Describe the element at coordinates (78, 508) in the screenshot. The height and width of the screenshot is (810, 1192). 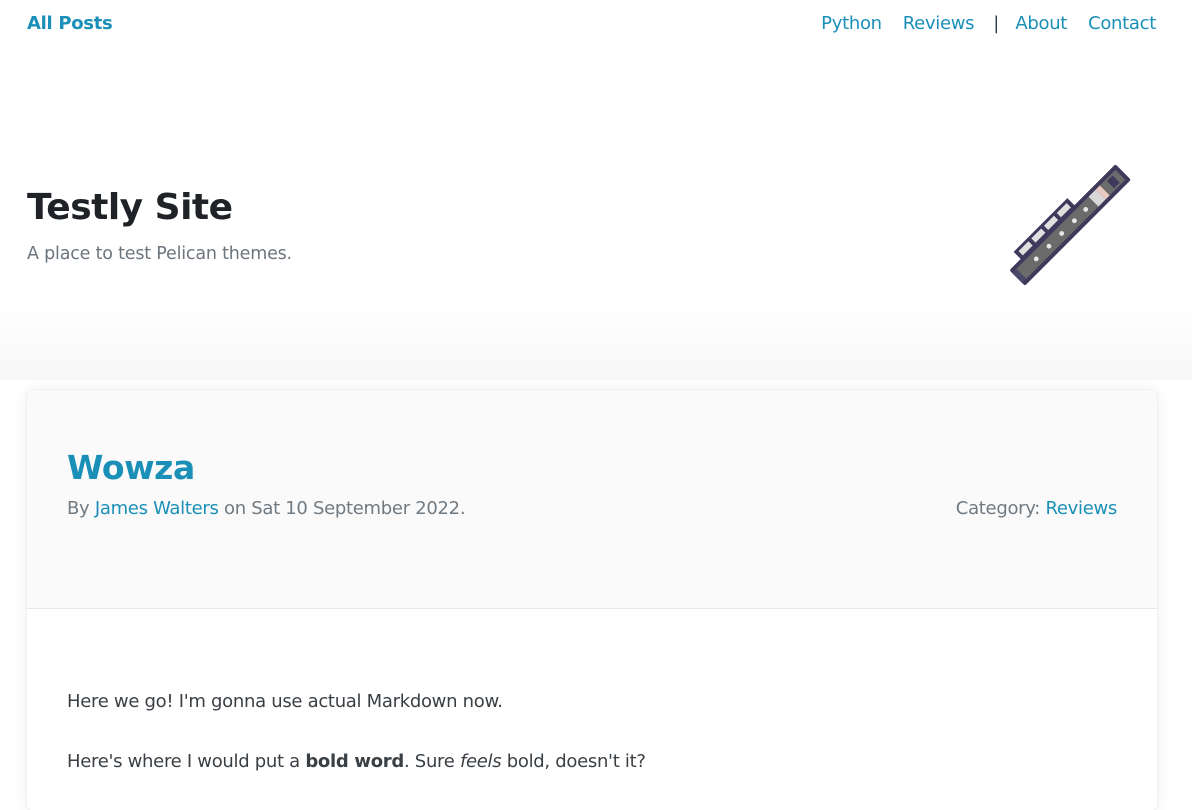
I see `by-label: By` at that location.